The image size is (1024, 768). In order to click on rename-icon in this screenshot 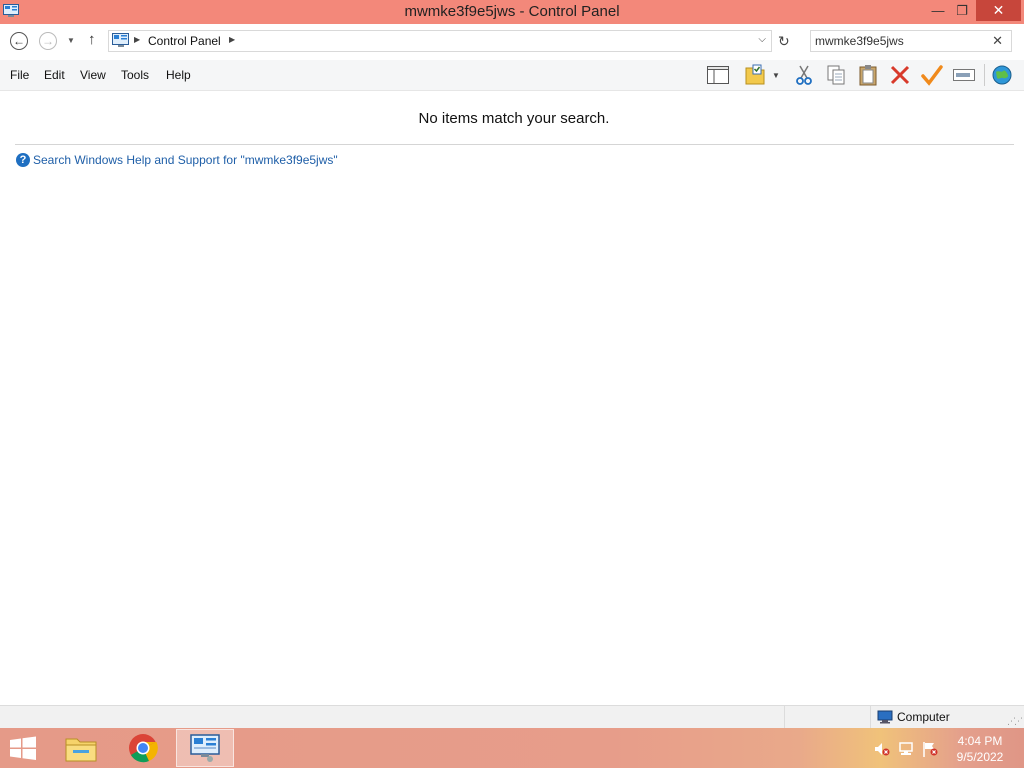, I will do `click(964, 75)`.